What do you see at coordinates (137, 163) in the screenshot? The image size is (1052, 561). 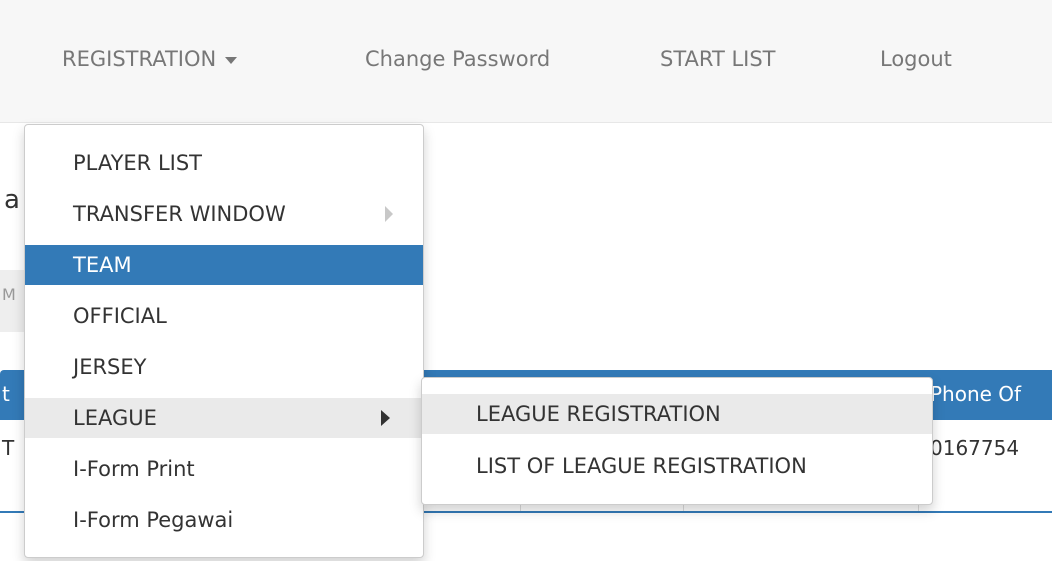 I see `menu-item-label: PLAYER LIST` at bounding box center [137, 163].